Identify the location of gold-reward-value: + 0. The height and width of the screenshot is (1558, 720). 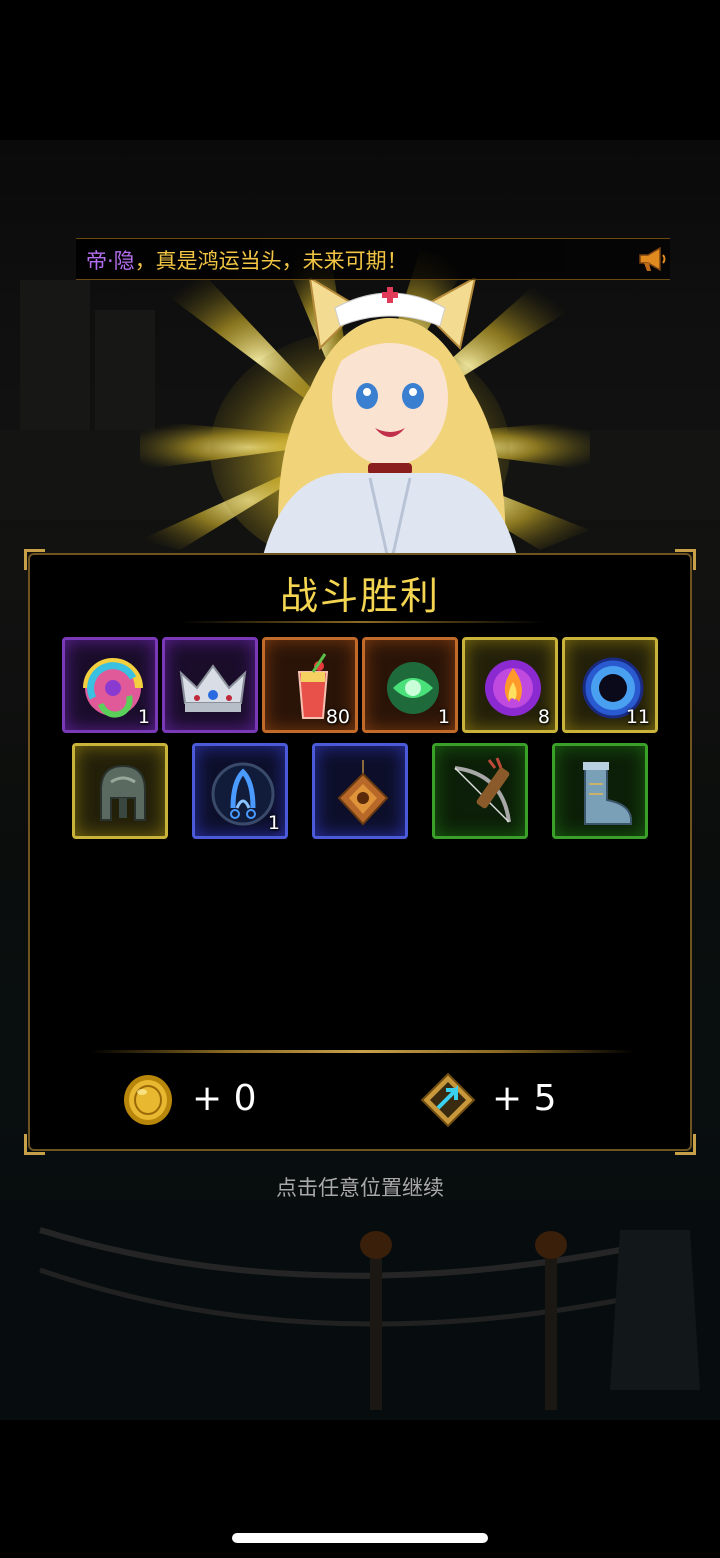
(224, 1098).